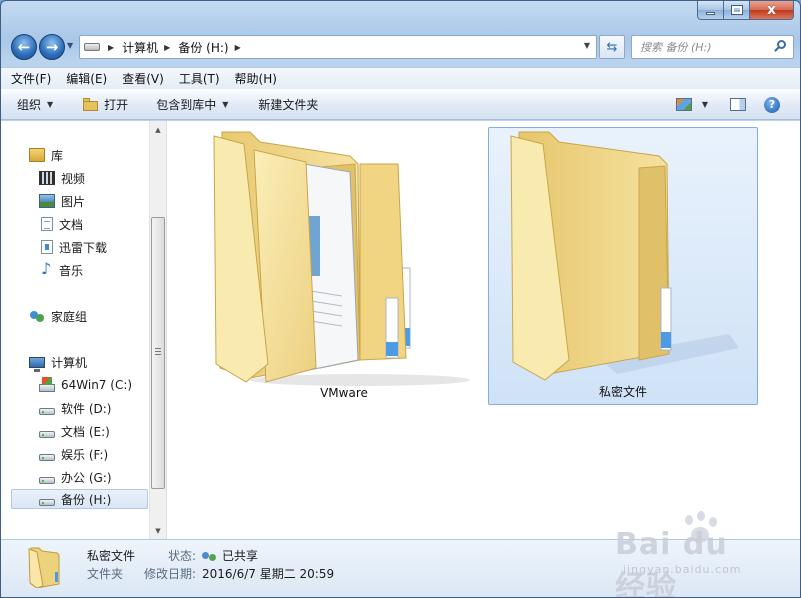  Describe the element at coordinates (158, 530) in the screenshot. I see `scroll-down-icon: ▼` at that location.